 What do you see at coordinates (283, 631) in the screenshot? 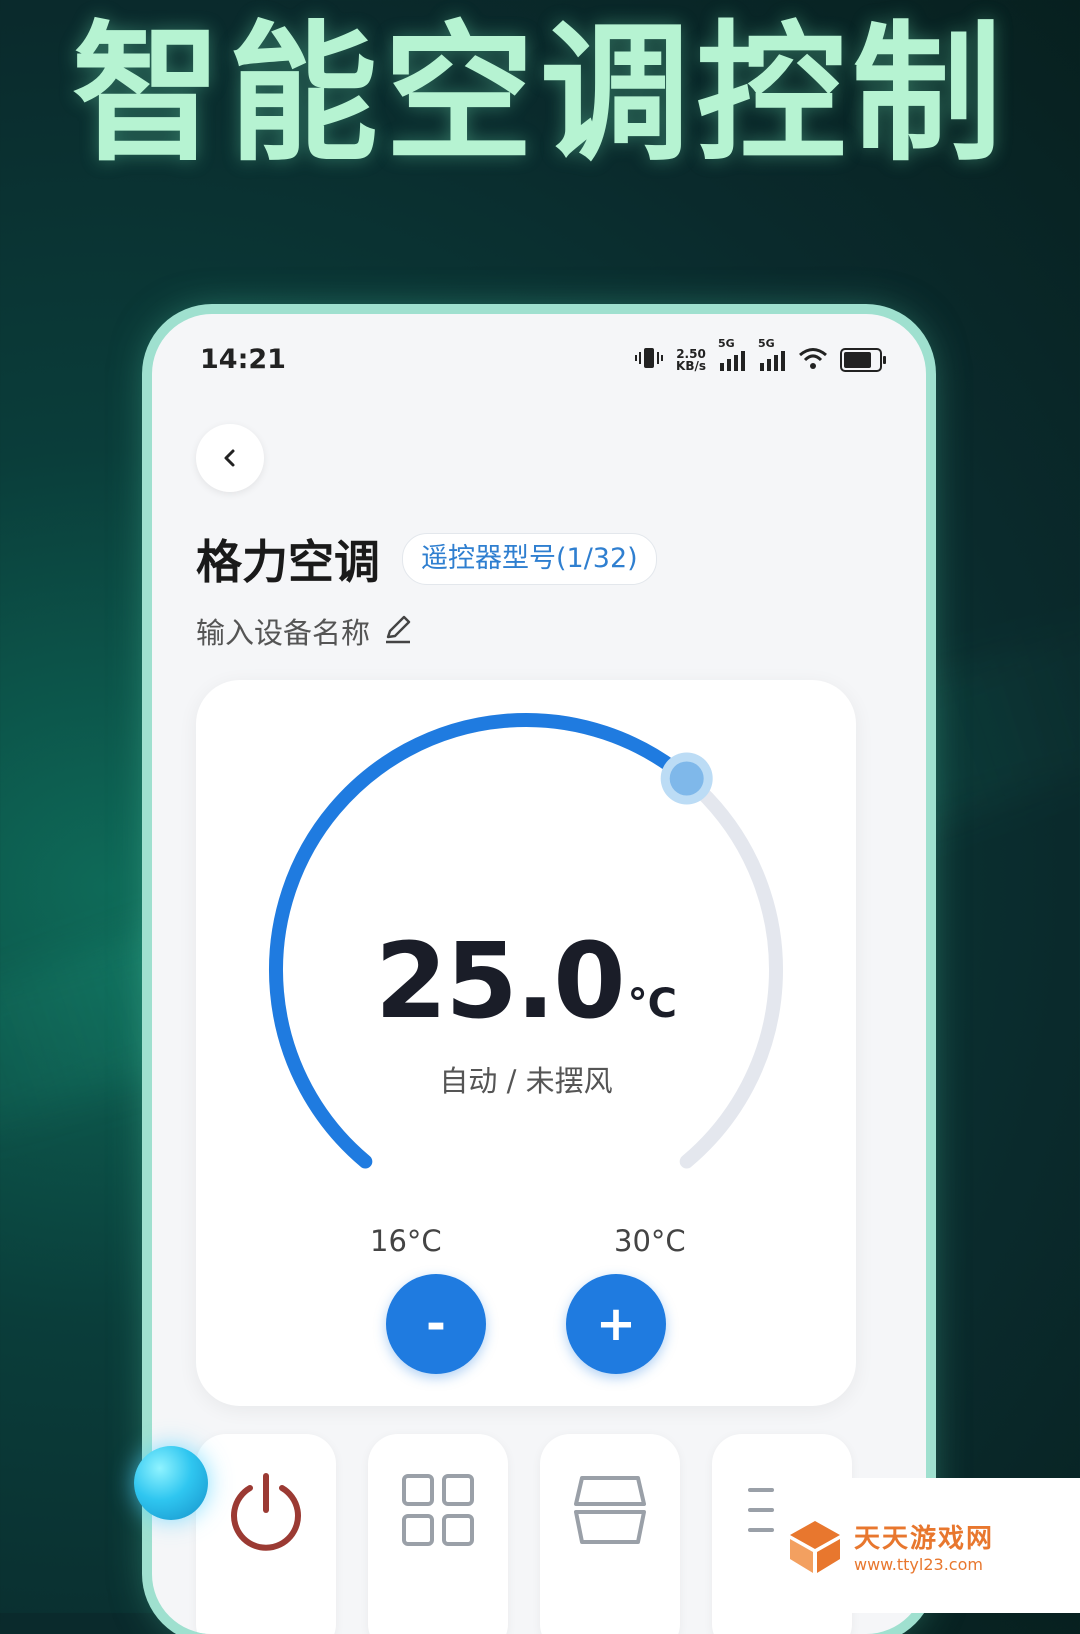
I see `device-name-input: 输入设备名称` at bounding box center [283, 631].